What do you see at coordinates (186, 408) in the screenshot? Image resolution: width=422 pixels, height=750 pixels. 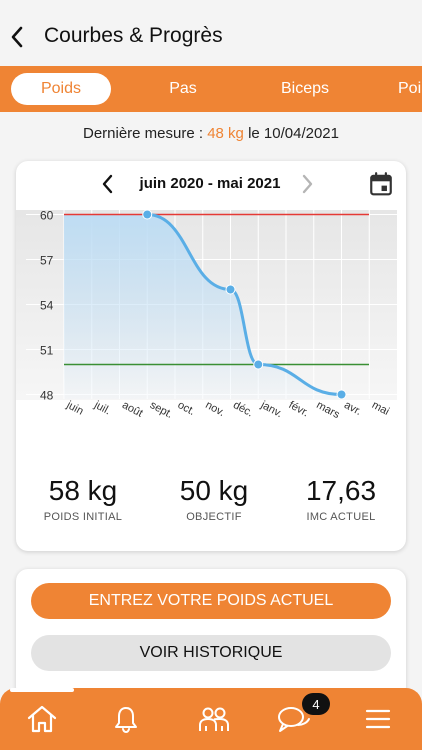 I see `x-tick-label: oct.` at bounding box center [186, 408].